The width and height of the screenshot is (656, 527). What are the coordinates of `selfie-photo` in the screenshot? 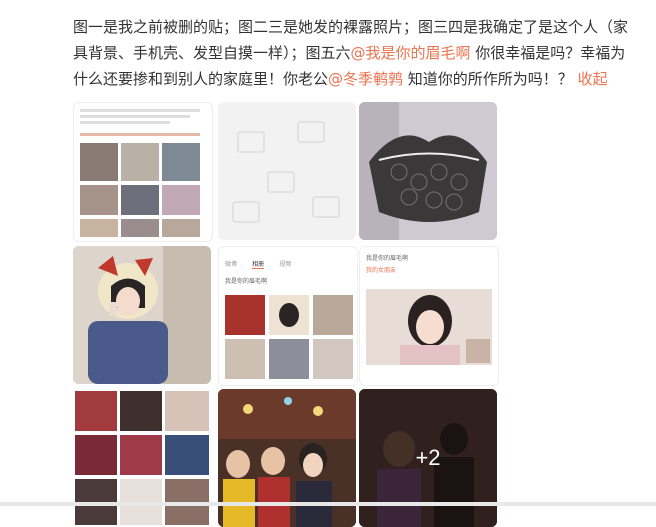 It's located at (142, 315).